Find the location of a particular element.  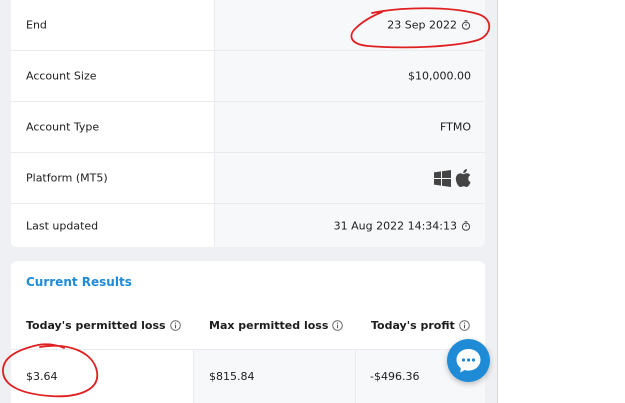

detail-label: Account Type is located at coordinates (63, 127).